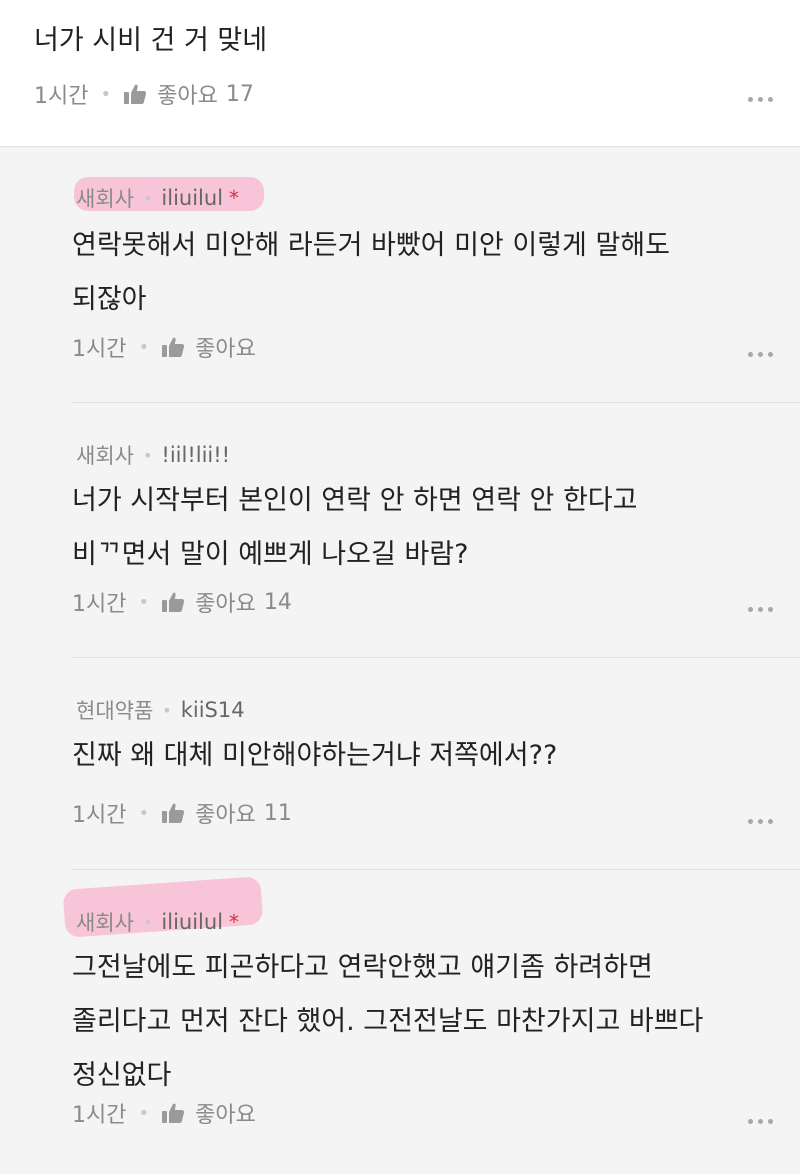 Image resolution: width=800 pixels, height=1174 pixels. Describe the element at coordinates (195, 455) in the screenshot. I see `author-nickname: !iil!lii!!` at that location.